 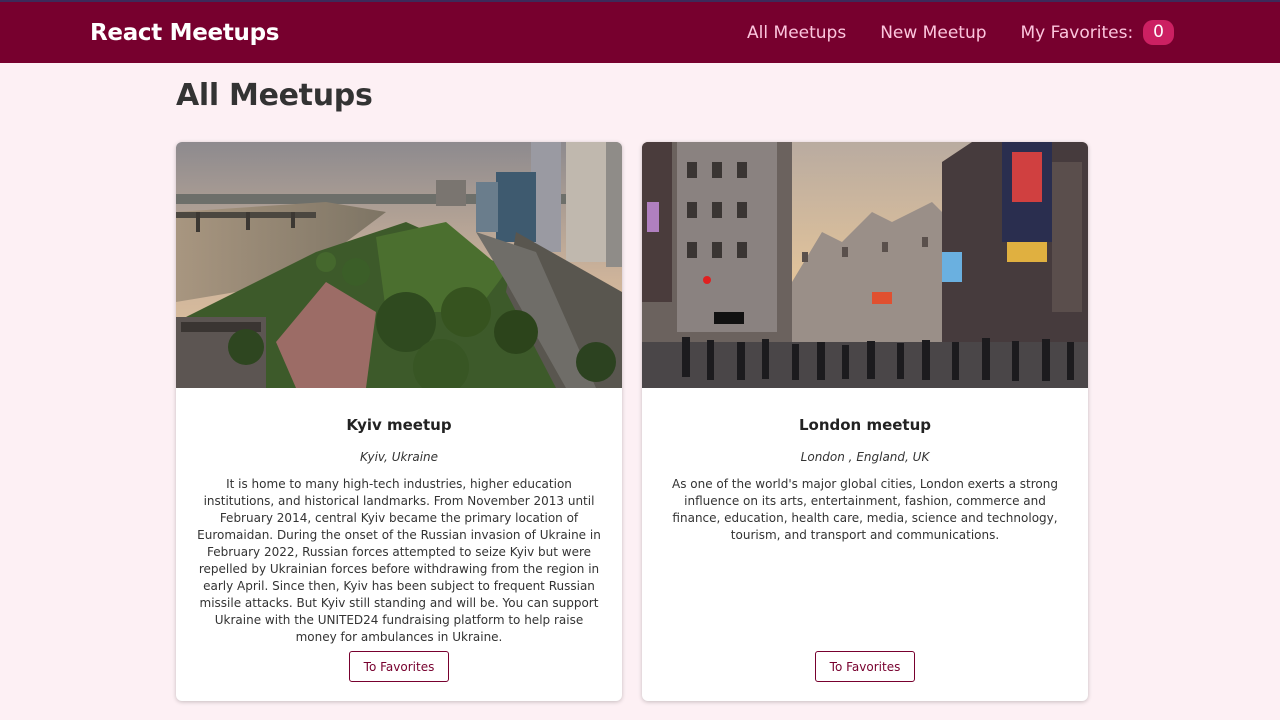 What do you see at coordinates (1158, 32) in the screenshot?
I see `favorites-count-badge: 0` at bounding box center [1158, 32].